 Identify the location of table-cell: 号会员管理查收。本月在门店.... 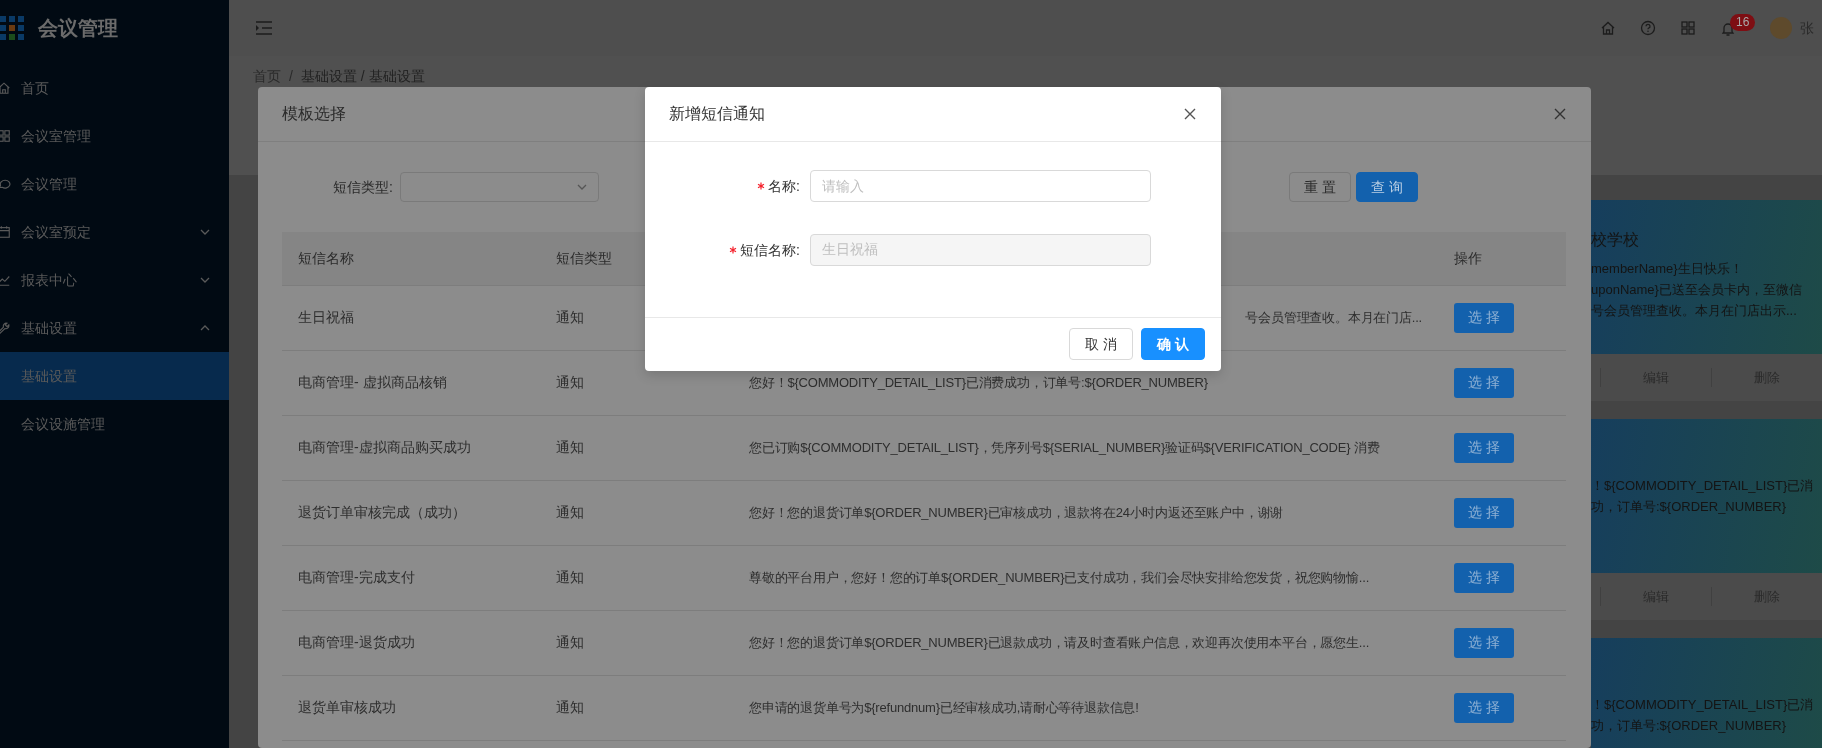
(1333, 317).